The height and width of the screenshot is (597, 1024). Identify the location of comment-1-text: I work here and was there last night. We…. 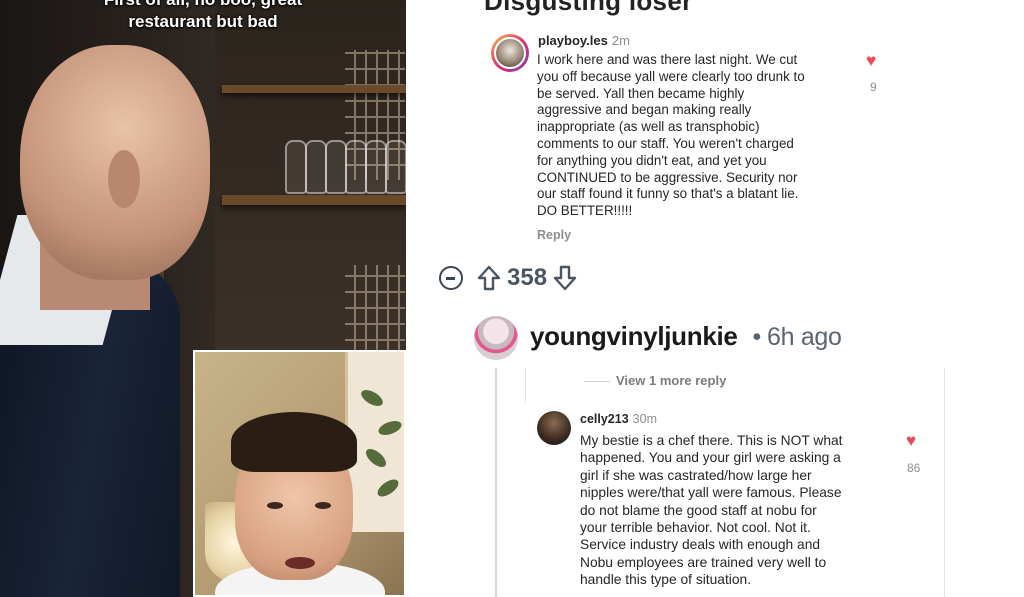
(671, 135).